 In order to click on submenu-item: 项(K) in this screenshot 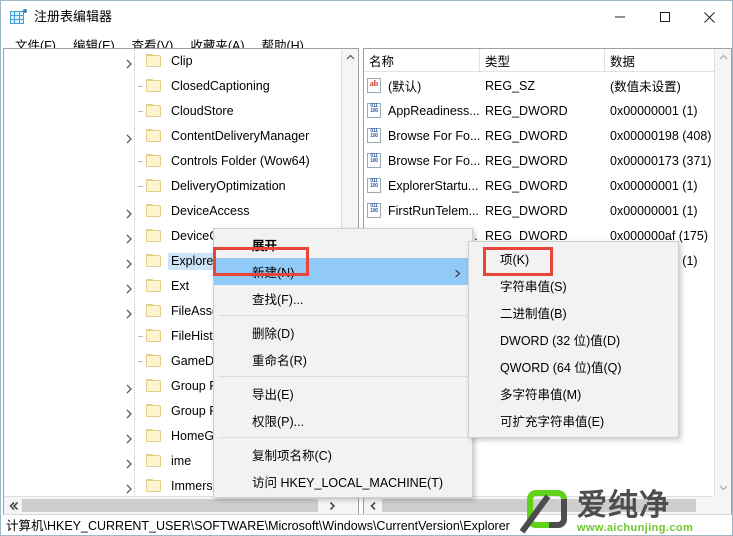, I will do `click(573, 258)`.